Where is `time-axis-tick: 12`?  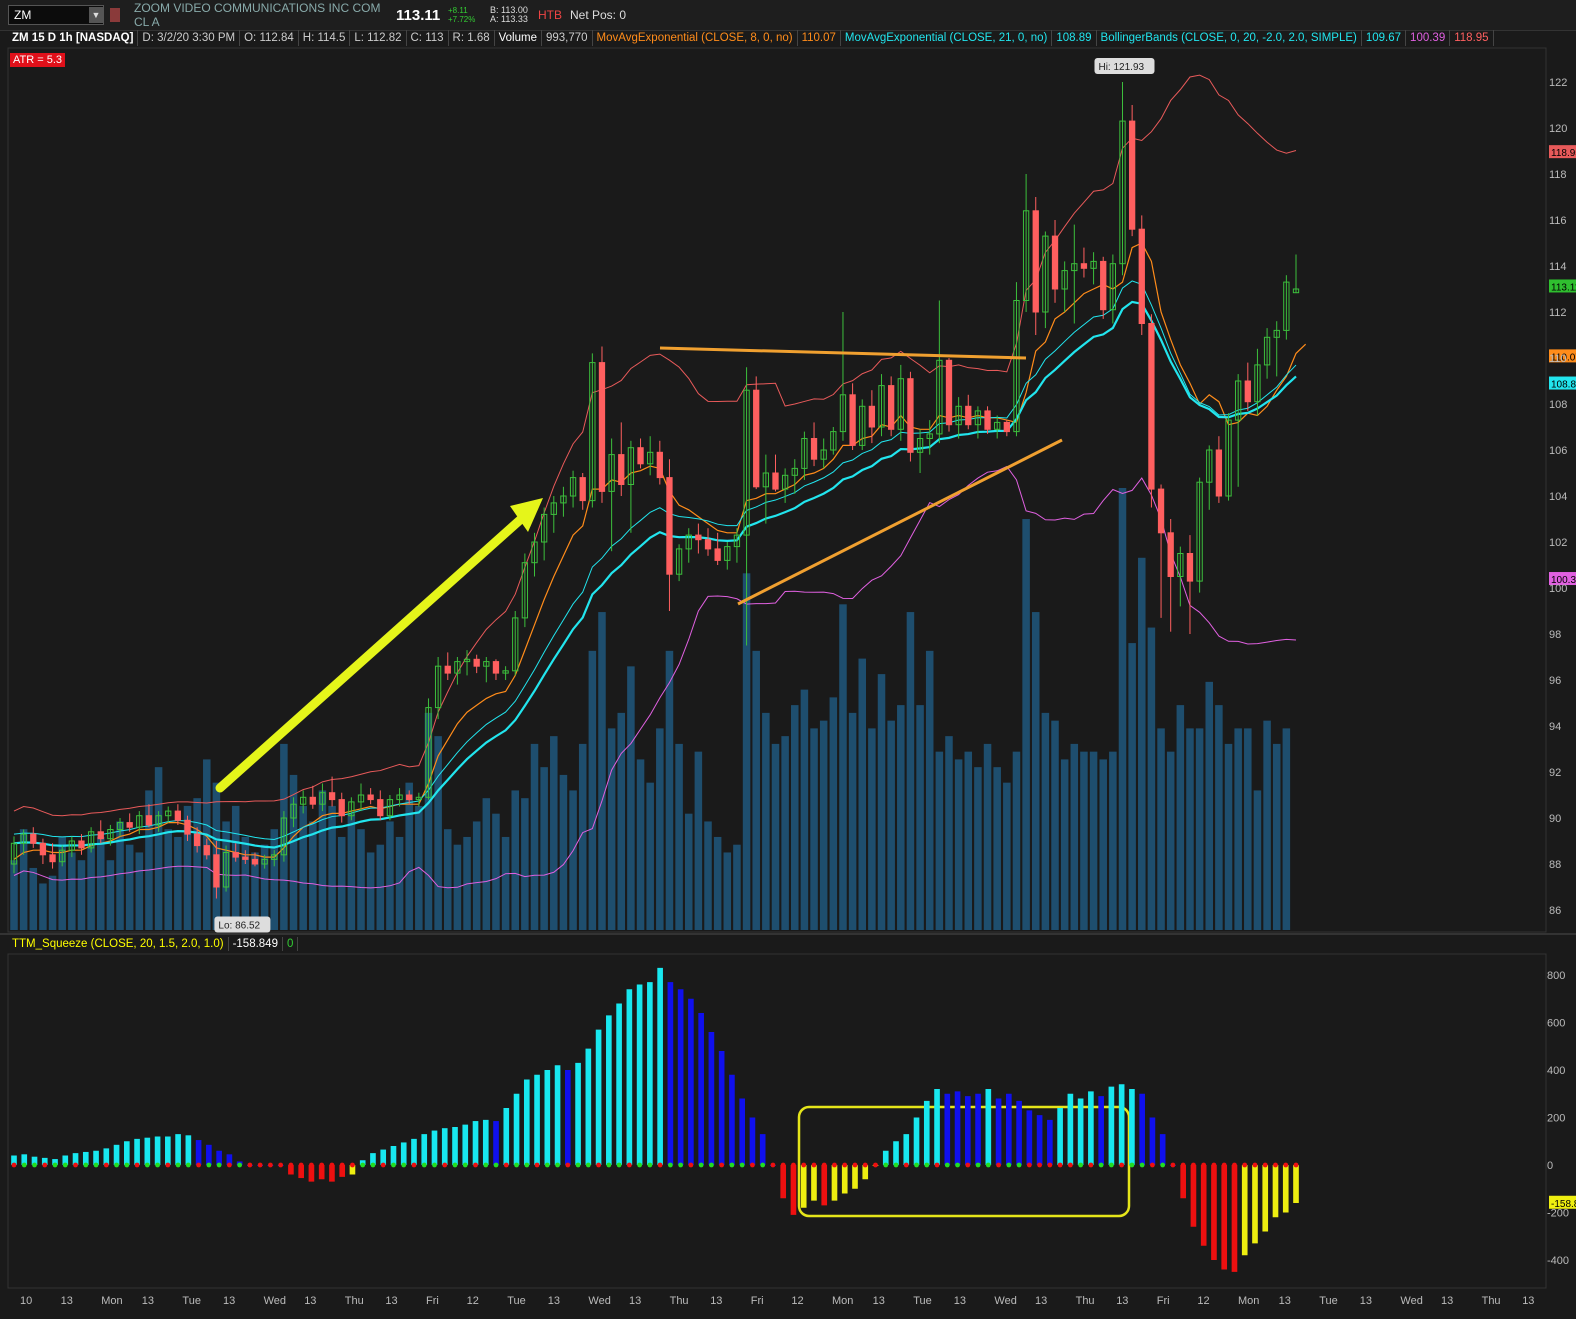 time-axis-tick: 12 is located at coordinates (797, 1301).